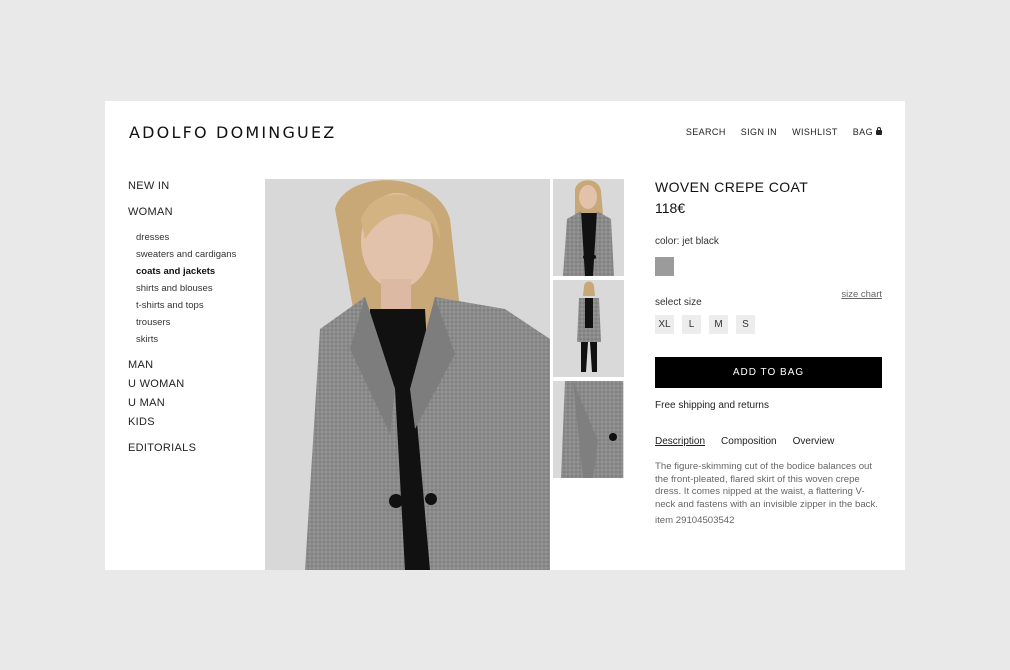 The image size is (1010, 670). Describe the element at coordinates (768, 372) in the screenshot. I see `add-to-bag-button: ADD TO BAG` at that location.